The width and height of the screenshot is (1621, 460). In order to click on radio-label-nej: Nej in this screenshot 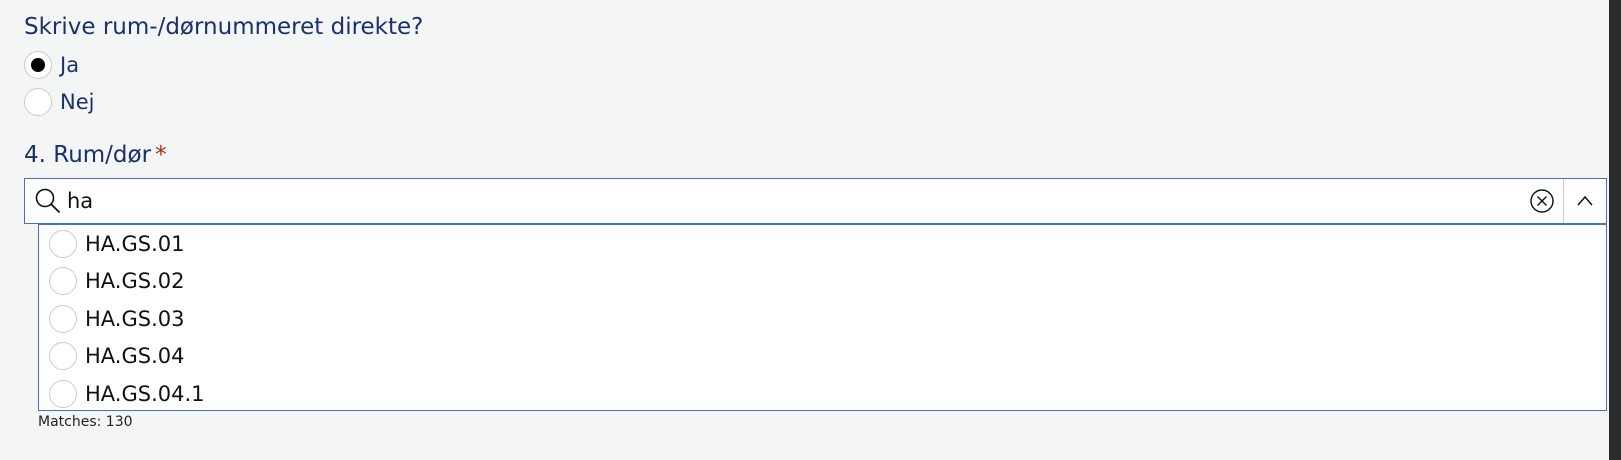, I will do `click(77, 102)`.